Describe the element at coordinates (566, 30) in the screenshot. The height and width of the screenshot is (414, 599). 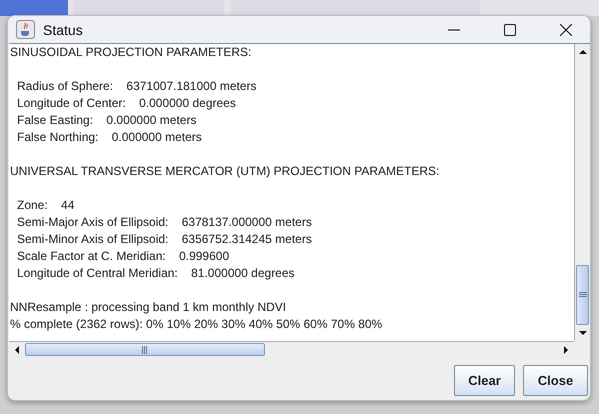
I see `close-icon` at that location.